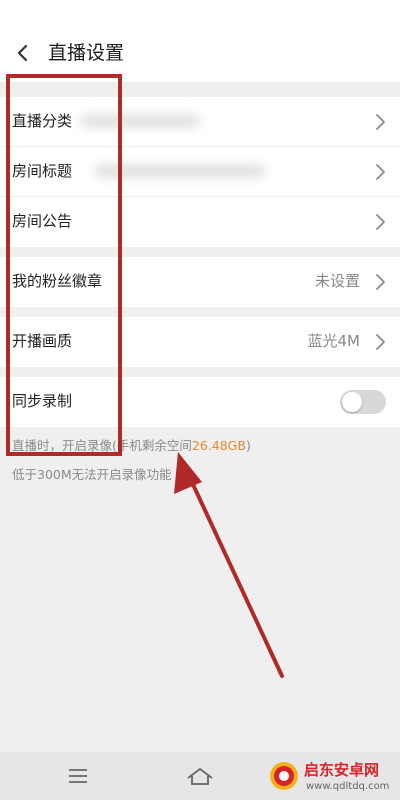 Image resolution: width=400 pixels, height=800 pixels. Describe the element at coordinates (140, 121) in the screenshot. I see `category-value-blurred` at that location.